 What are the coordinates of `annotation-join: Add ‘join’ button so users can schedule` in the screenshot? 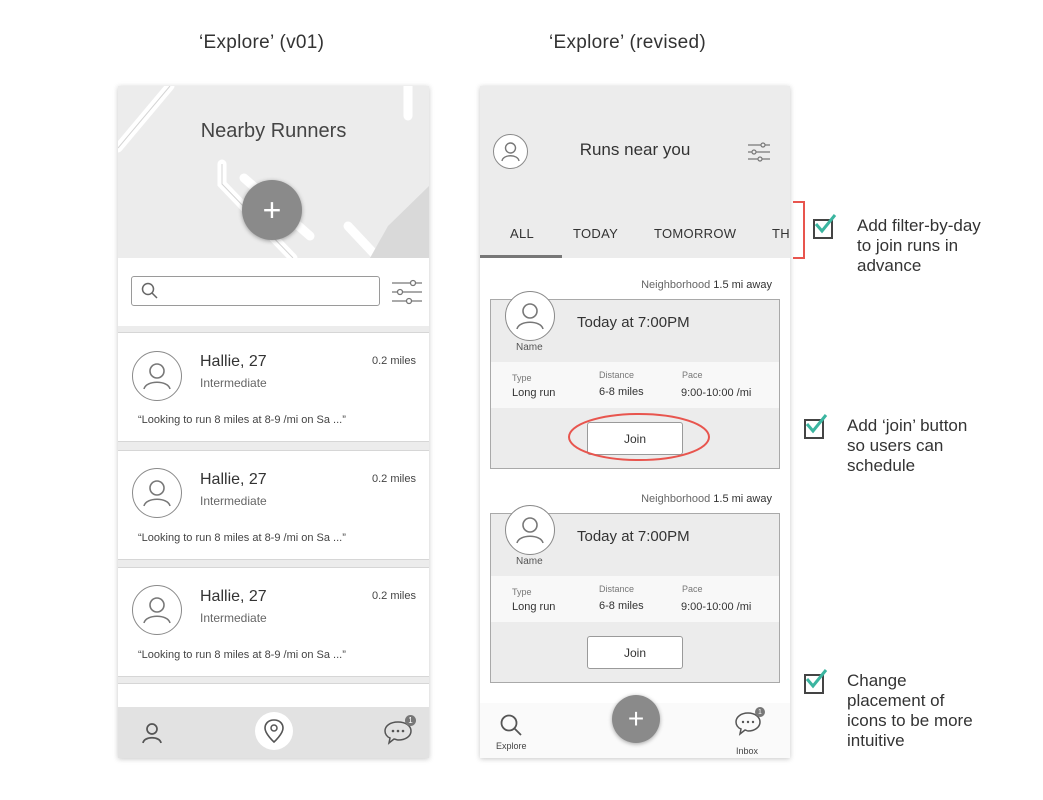 It's located at (907, 446).